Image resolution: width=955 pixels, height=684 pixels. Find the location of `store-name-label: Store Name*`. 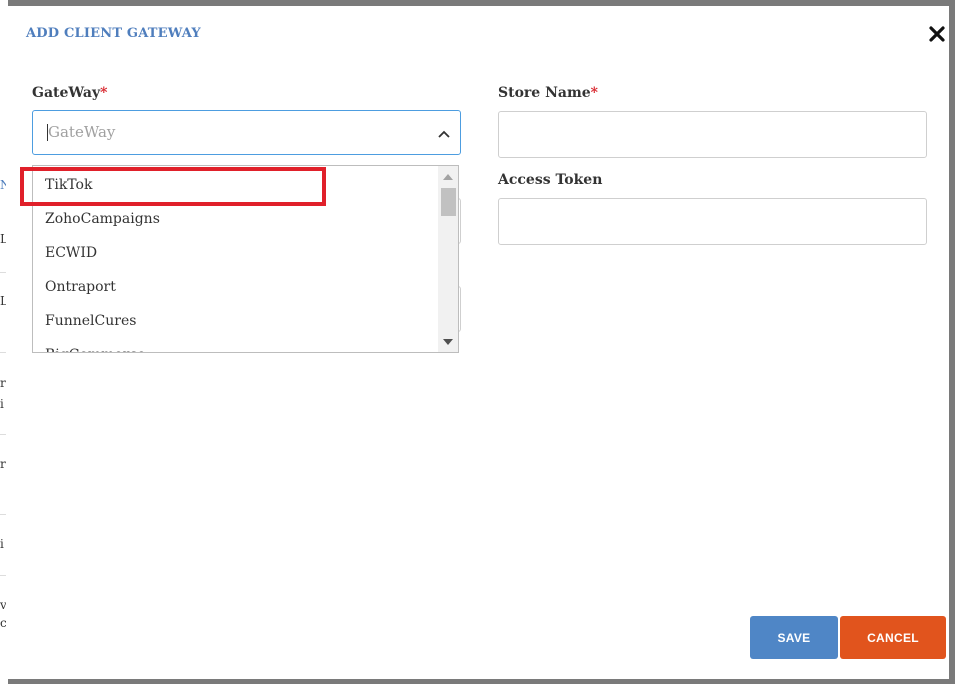

store-name-label: Store Name* is located at coordinates (548, 93).